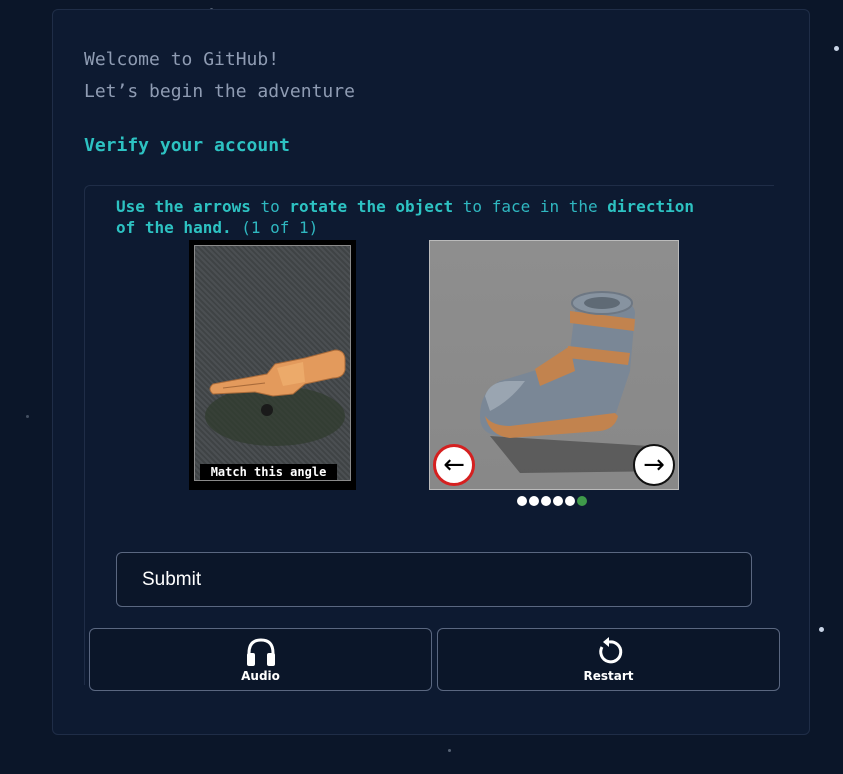  Describe the element at coordinates (552, 501) in the screenshot. I see `progress-dots` at that location.